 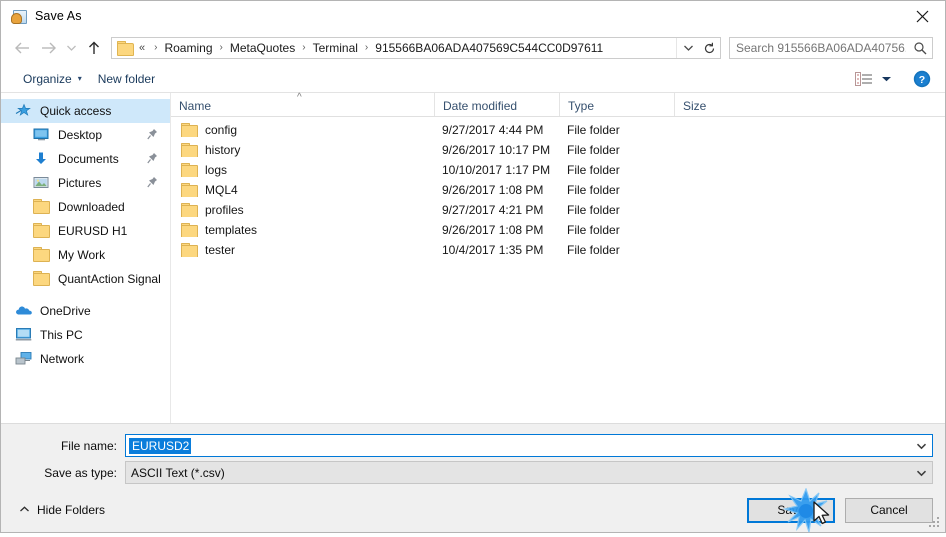 I want to click on file-date-cell: 9/26/2017 10:17 PM, so click(x=496, y=150).